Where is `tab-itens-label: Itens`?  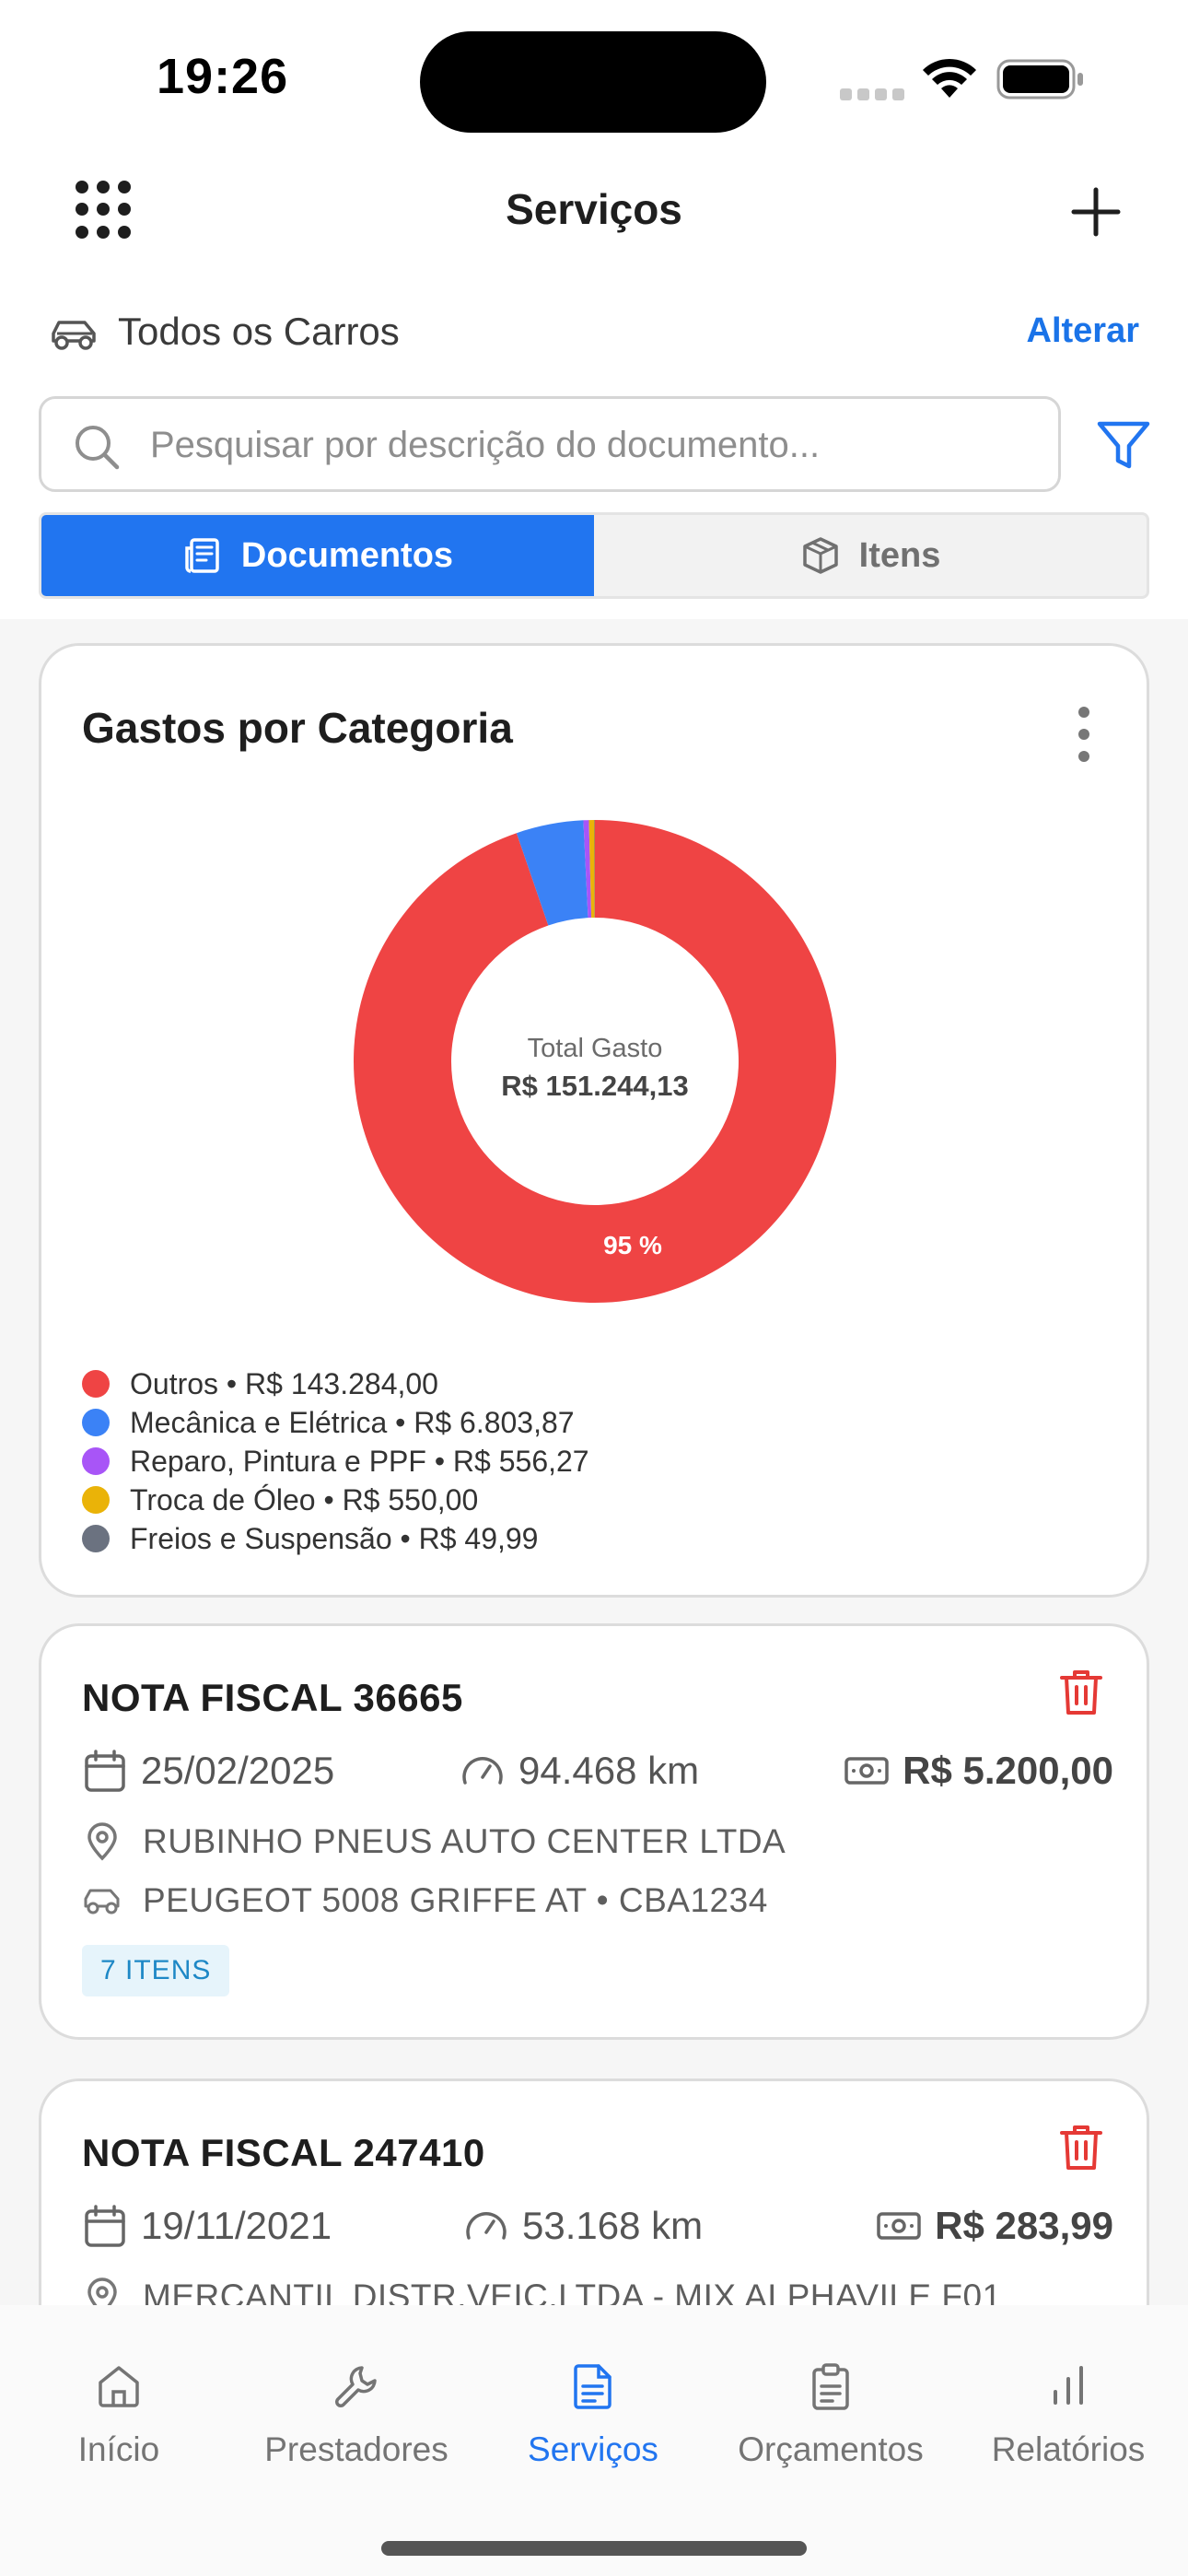
tab-itens-label: Itens is located at coordinates (899, 555).